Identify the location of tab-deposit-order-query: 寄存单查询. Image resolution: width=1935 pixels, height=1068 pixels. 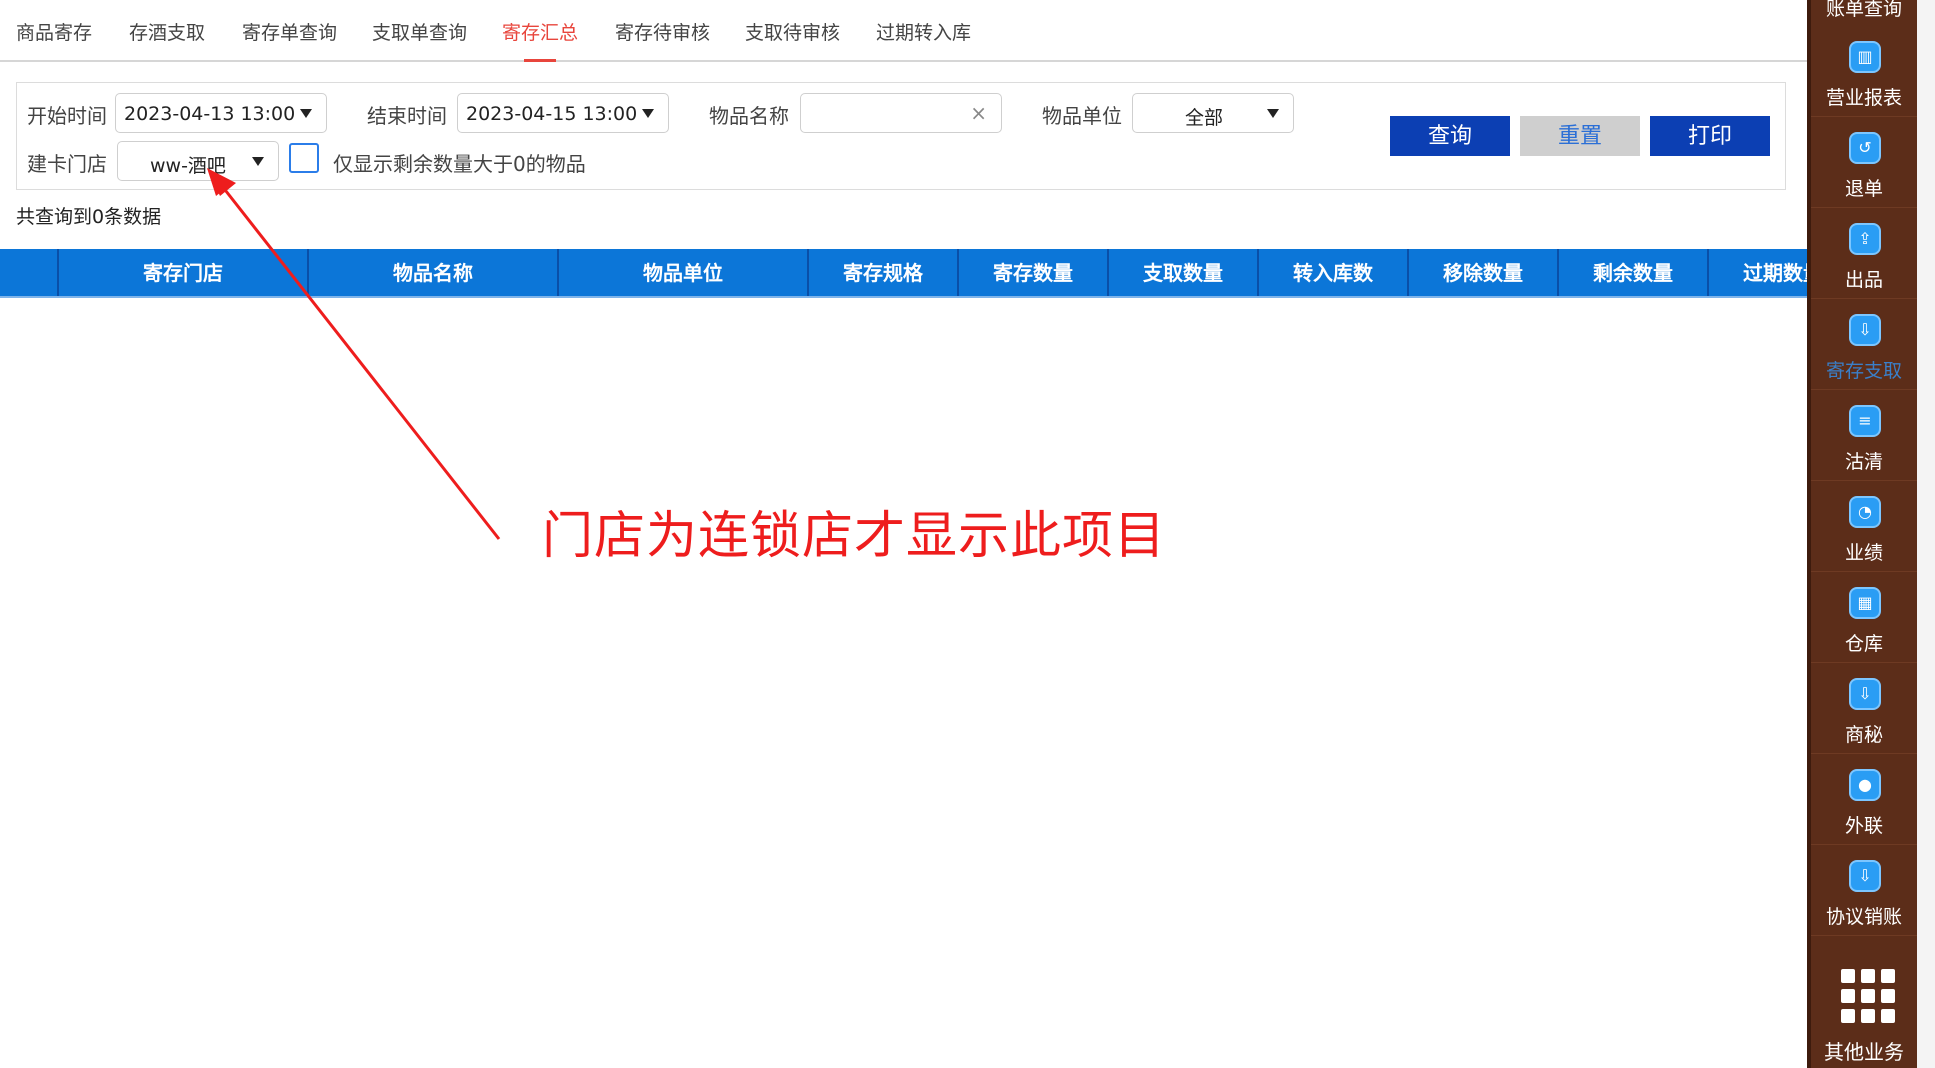
(289, 31).